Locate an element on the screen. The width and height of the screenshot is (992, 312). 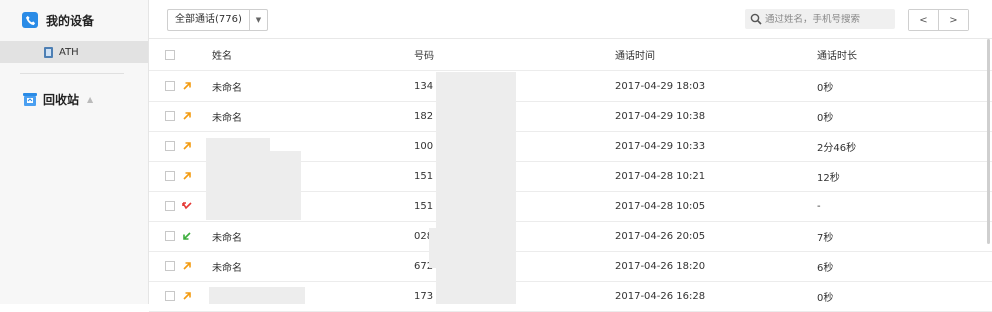
my-devices-header: 我的设备 is located at coordinates (58, 20).